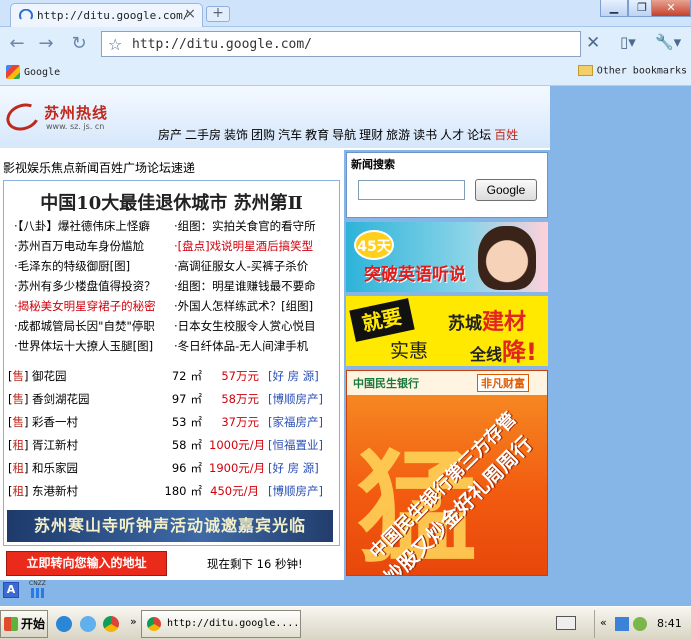 The height and width of the screenshot is (640, 691). Describe the element at coordinates (106, 15) in the screenshot. I see `browser-tab: http://ditu.google.com/ ×` at that location.